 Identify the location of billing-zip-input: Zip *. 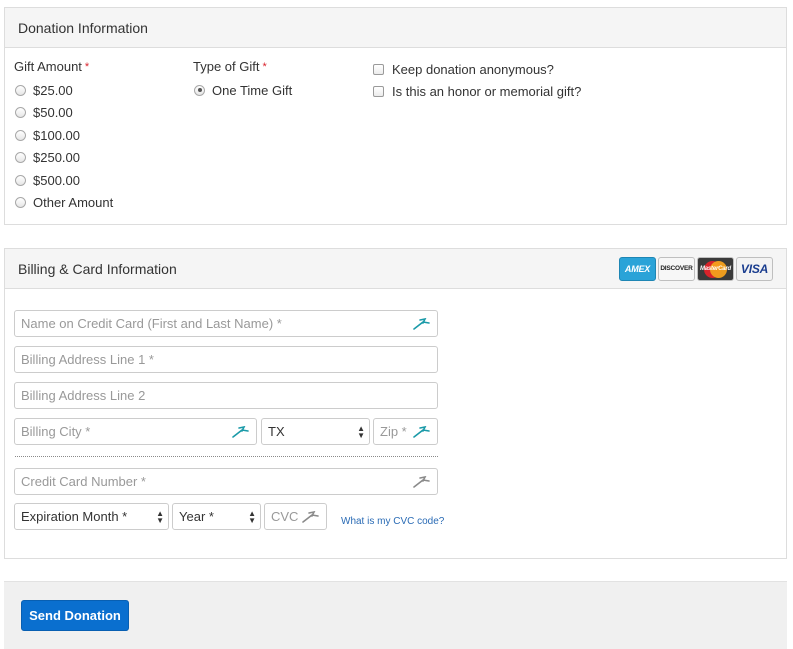
(405, 431).